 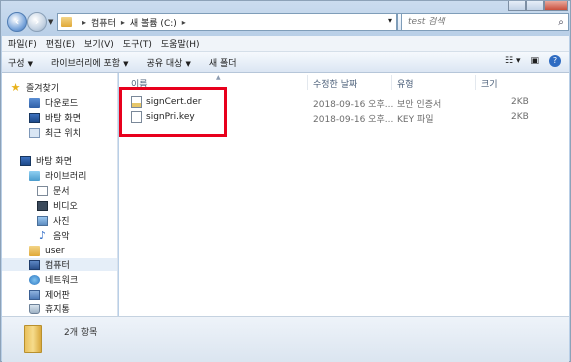 What do you see at coordinates (489, 83) in the screenshot?
I see `column-header-size: 크기` at bounding box center [489, 83].